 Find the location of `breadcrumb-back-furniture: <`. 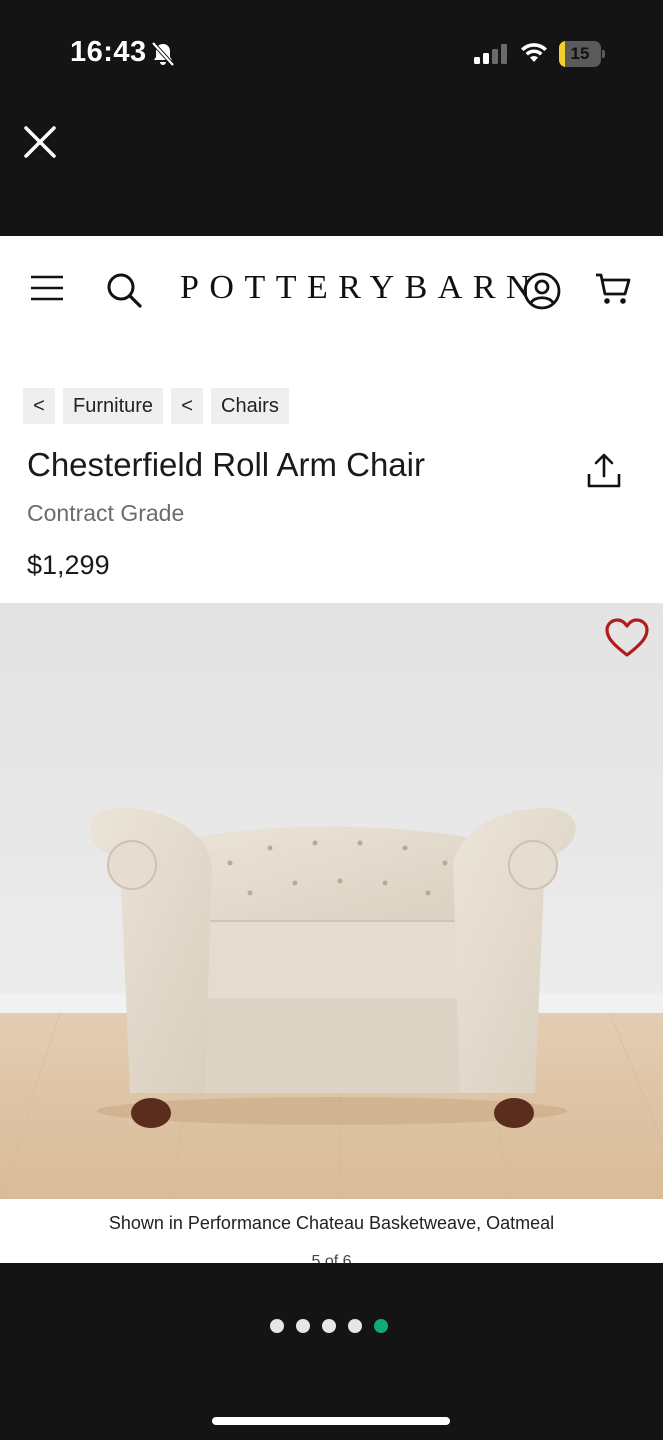

breadcrumb-back-furniture: < is located at coordinates (39, 406).